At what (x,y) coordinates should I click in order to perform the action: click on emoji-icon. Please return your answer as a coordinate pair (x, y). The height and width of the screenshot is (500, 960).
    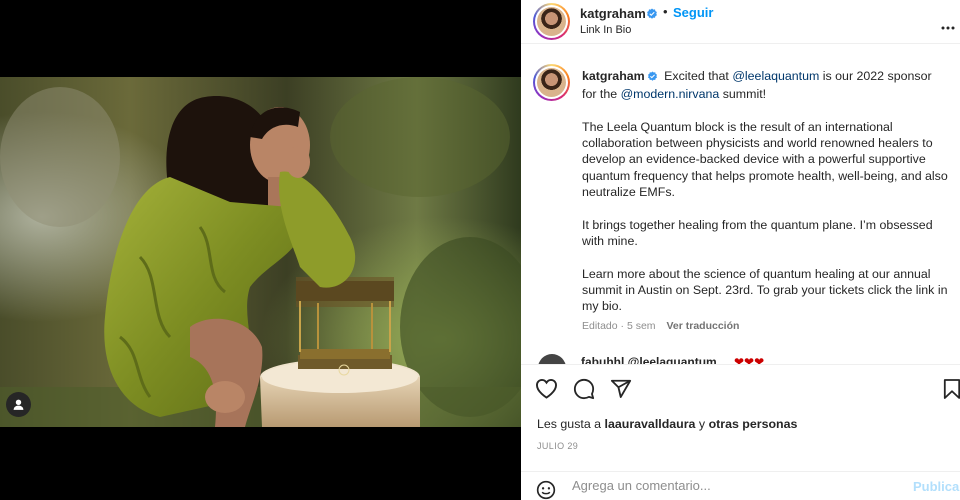
    Looking at the image, I should click on (546, 490).